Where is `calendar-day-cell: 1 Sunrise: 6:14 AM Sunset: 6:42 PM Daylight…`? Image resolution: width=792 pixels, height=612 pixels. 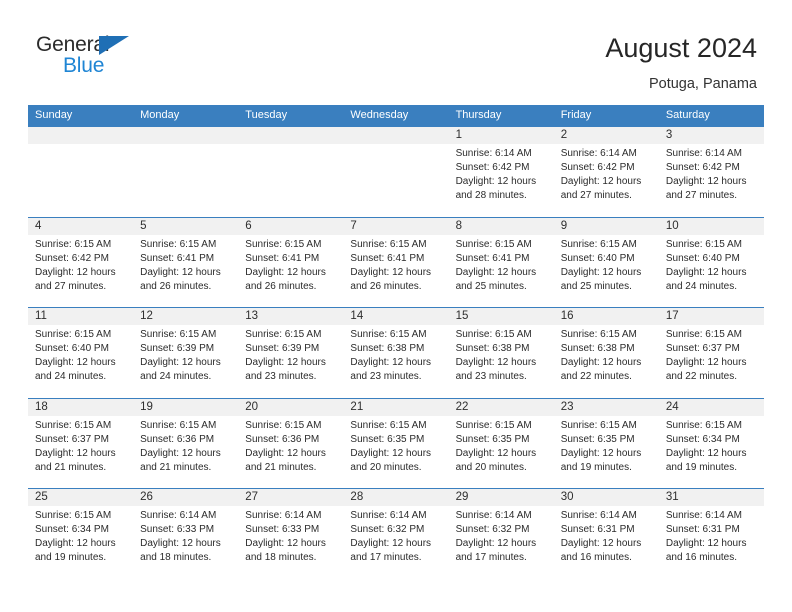
calendar-day-cell: 1 Sunrise: 6:14 AM Sunset: 6:42 PM Daylight… is located at coordinates (501, 172).